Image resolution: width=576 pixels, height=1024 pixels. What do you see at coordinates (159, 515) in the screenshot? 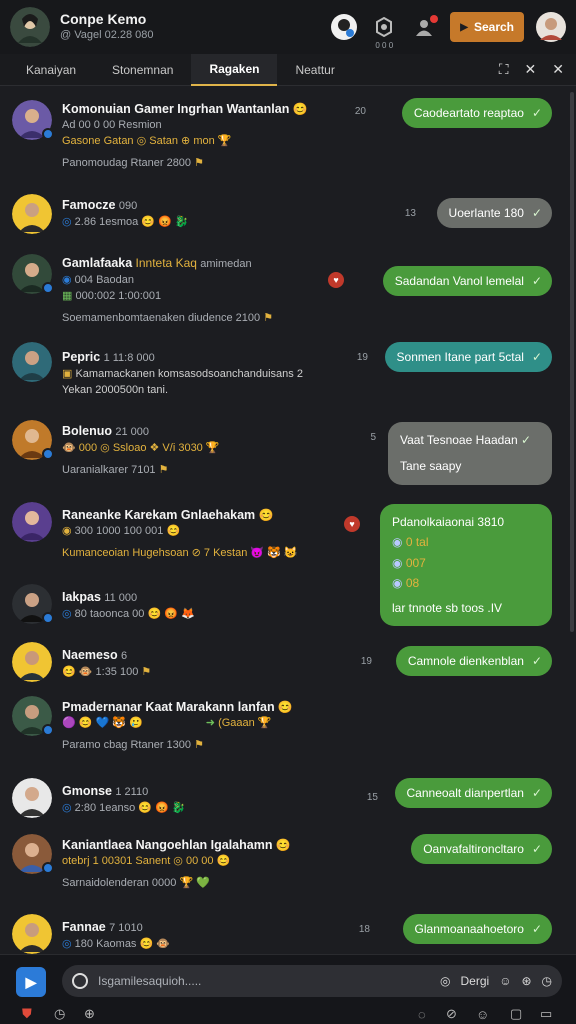
I see `chat-name: Raneanke Karekam Gnlaehakam` at bounding box center [159, 515].